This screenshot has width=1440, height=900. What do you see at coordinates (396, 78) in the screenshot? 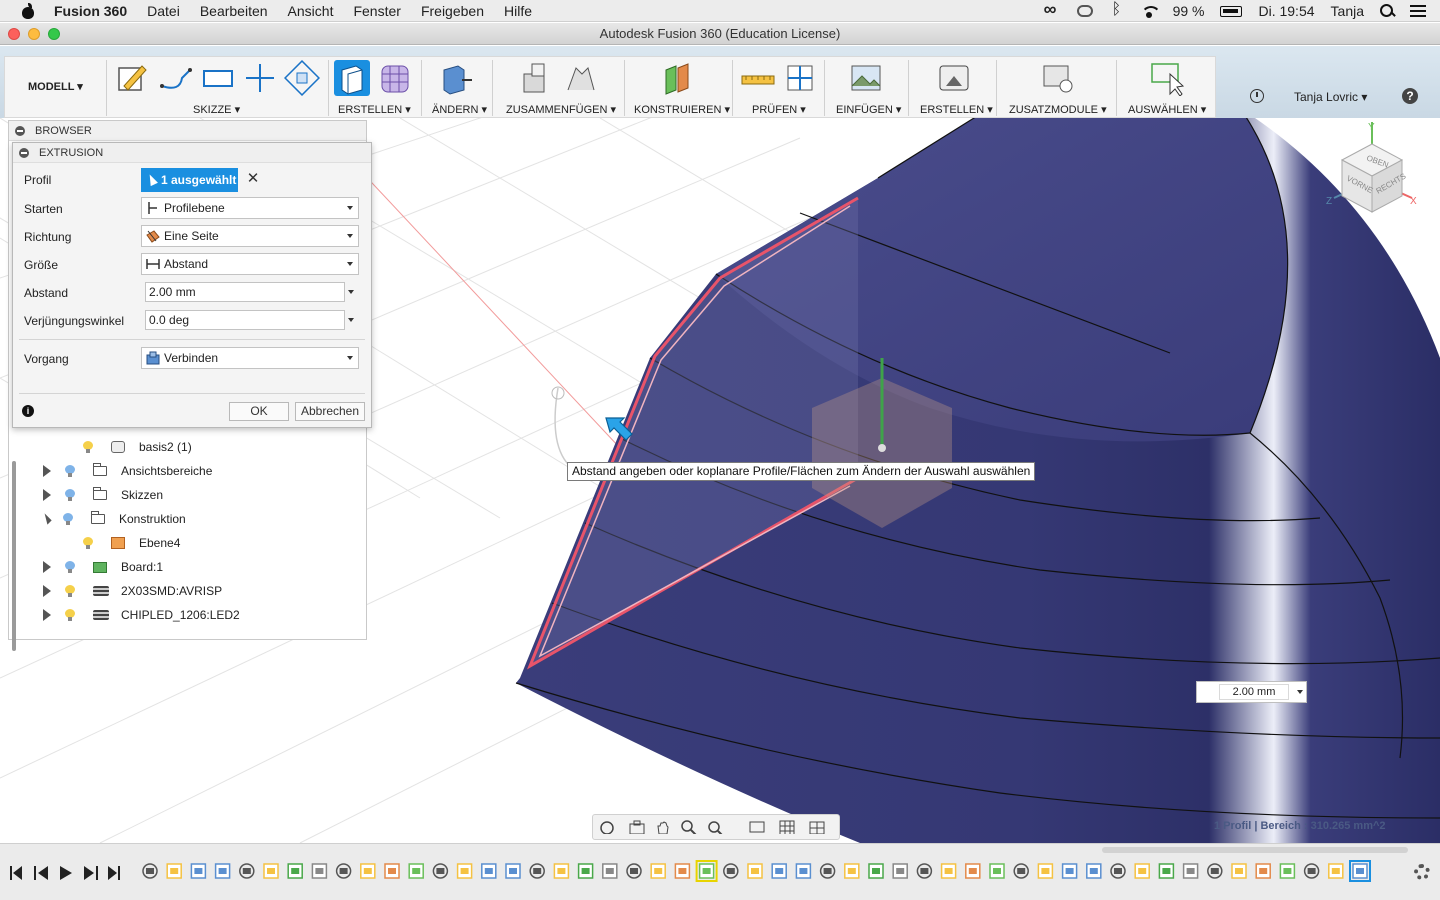
I see `form-tool-icon` at bounding box center [396, 78].